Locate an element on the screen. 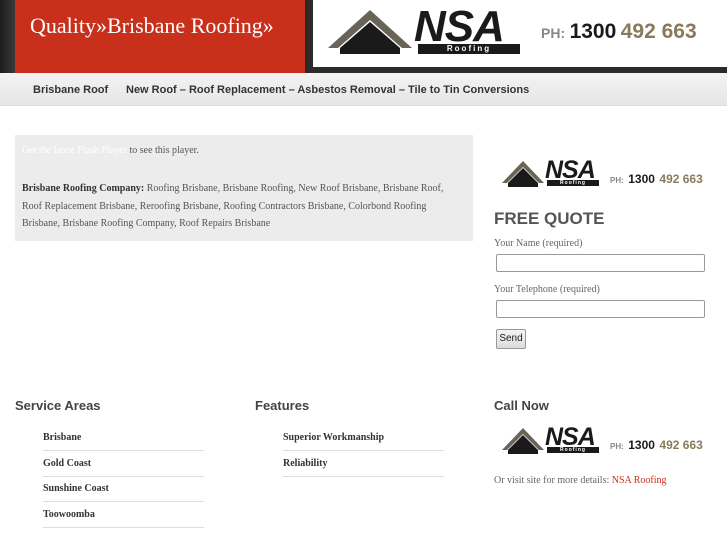 The width and height of the screenshot is (727, 545). service-areas-title: Service Areas is located at coordinates (58, 405).